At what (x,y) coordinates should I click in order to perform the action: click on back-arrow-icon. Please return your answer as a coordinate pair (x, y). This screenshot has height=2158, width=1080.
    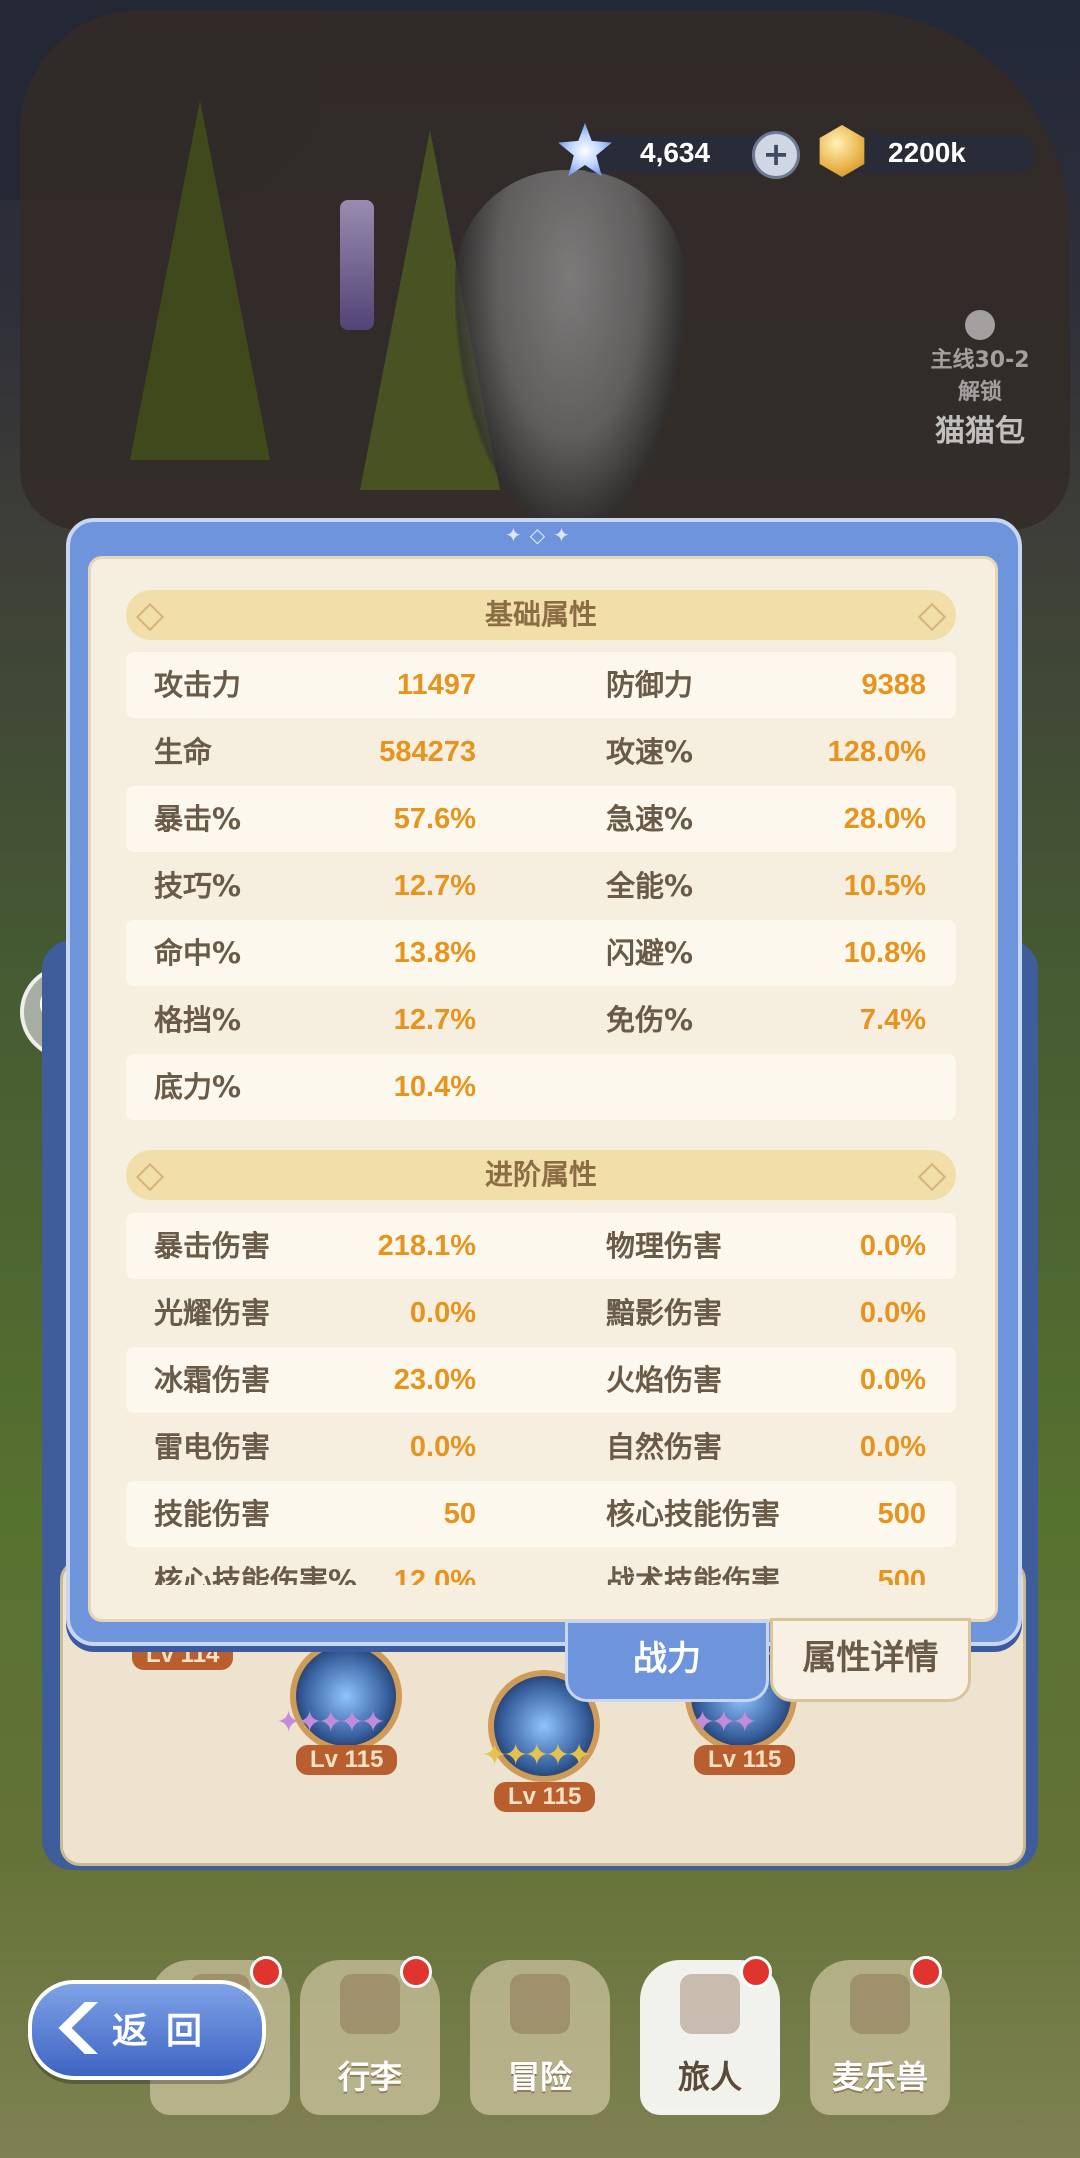
    Looking at the image, I should click on (78, 2028).